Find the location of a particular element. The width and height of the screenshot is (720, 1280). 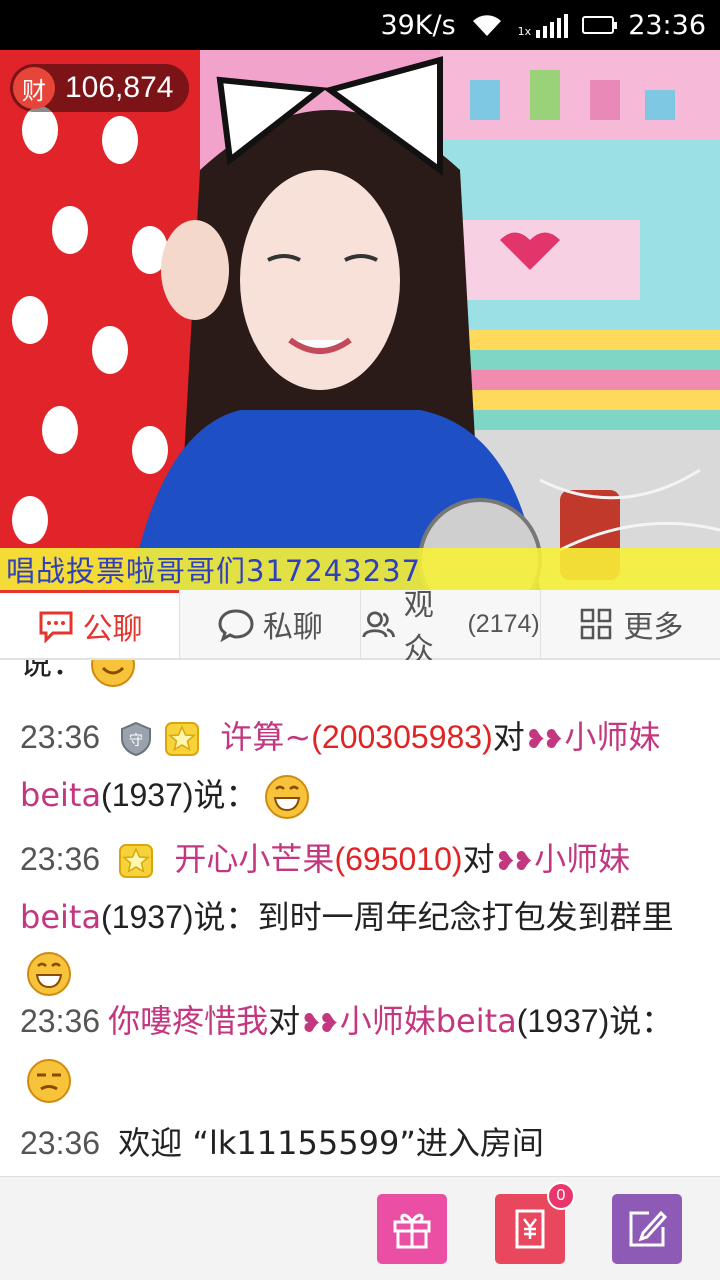

sender-id: (200305983) is located at coordinates (402, 737).